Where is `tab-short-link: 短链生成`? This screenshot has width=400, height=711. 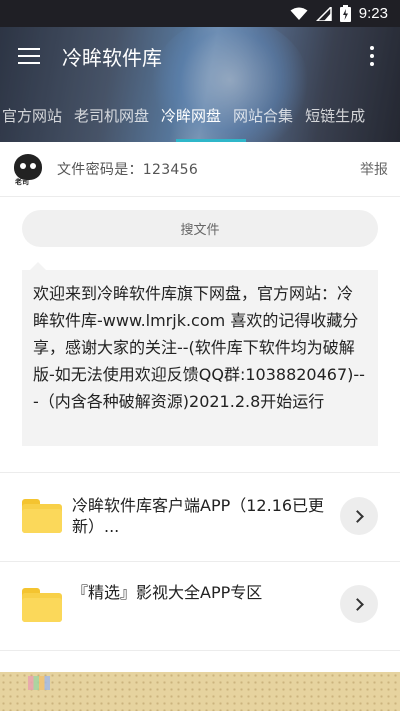
tab-short-link: 短链生成 is located at coordinates (335, 115).